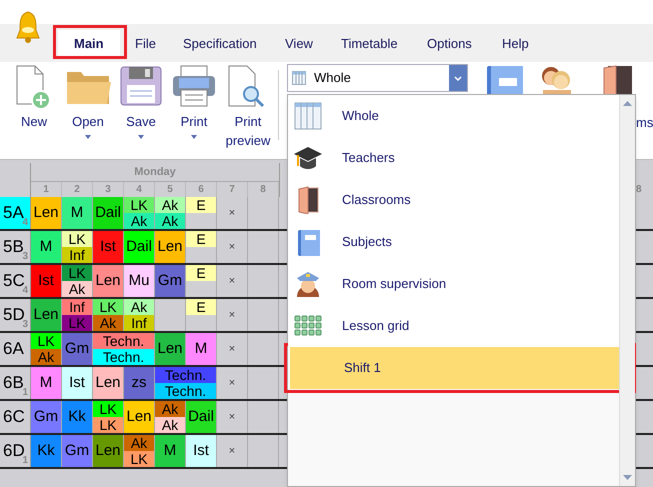 The height and width of the screenshot is (487, 653). What do you see at coordinates (377, 78) in the screenshot?
I see `view-combo: Whole` at bounding box center [377, 78].